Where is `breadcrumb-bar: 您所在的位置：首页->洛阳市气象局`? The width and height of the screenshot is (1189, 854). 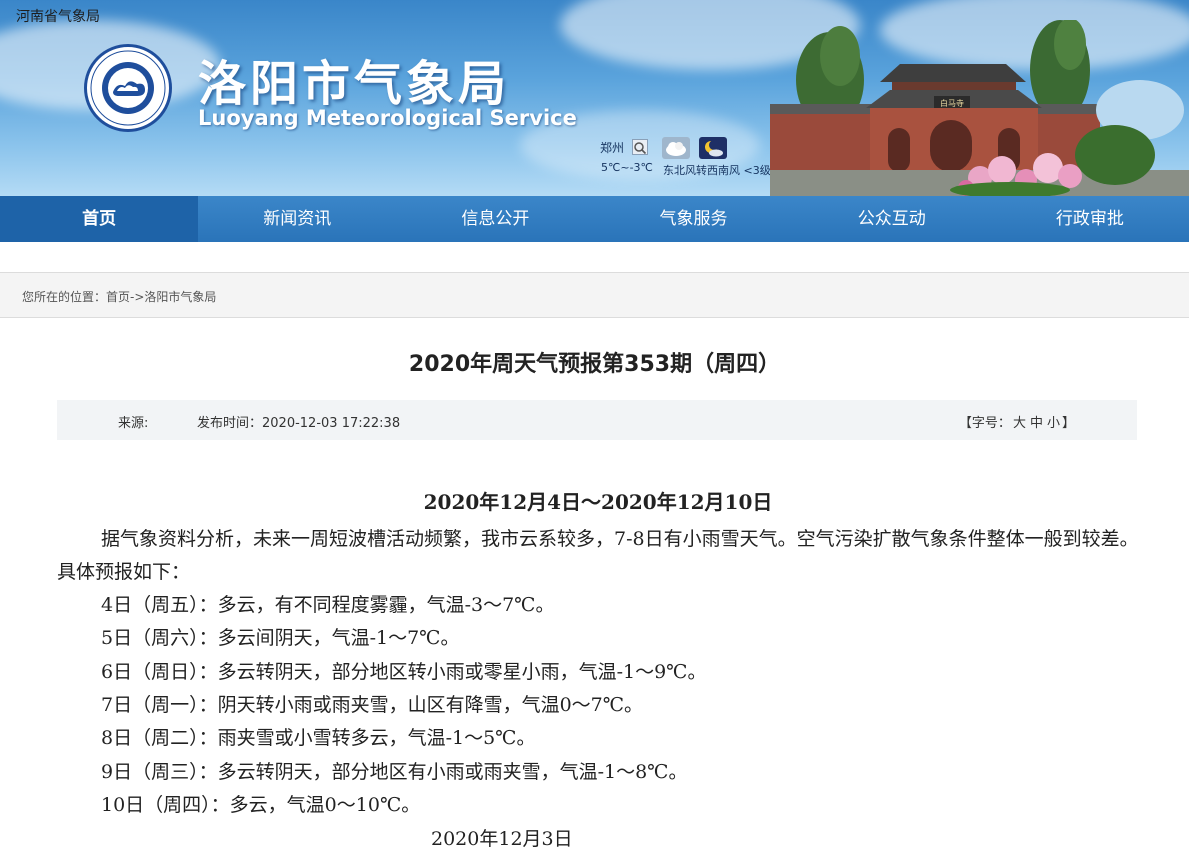
breadcrumb-bar: 您所在的位置：首页->洛阳市气象局 is located at coordinates (594, 295).